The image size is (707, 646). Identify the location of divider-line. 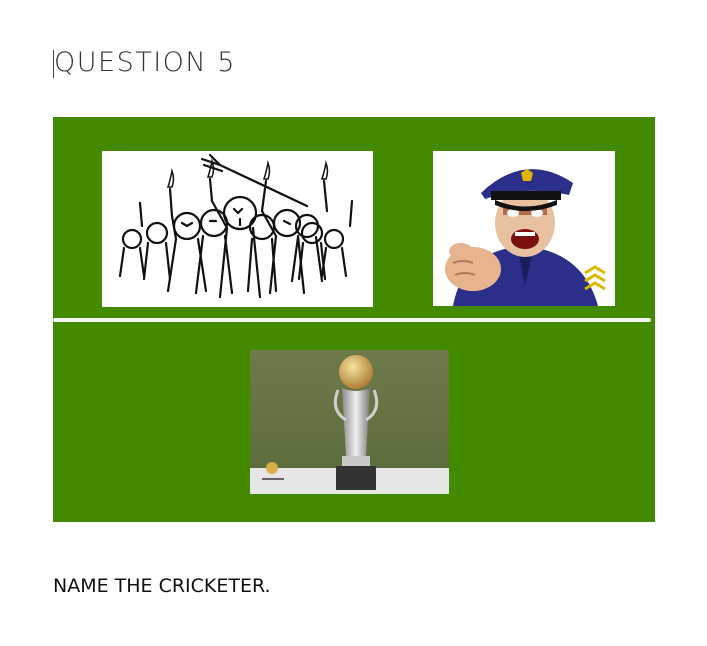
(352, 320).